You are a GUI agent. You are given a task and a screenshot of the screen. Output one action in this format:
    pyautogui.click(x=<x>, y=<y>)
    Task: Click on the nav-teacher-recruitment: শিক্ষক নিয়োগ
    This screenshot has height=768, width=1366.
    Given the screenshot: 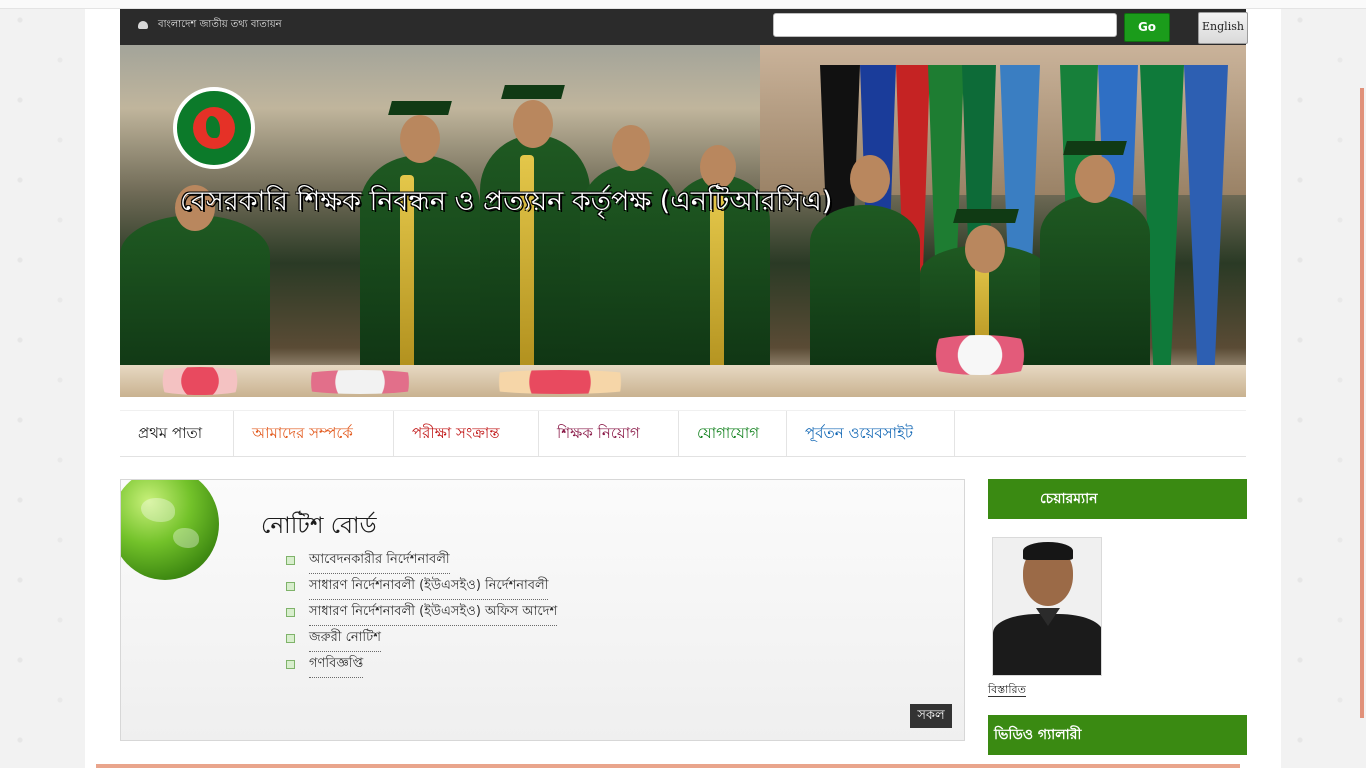 What is the action you would take?
    pyautogui.click(x=609, y=433)
    